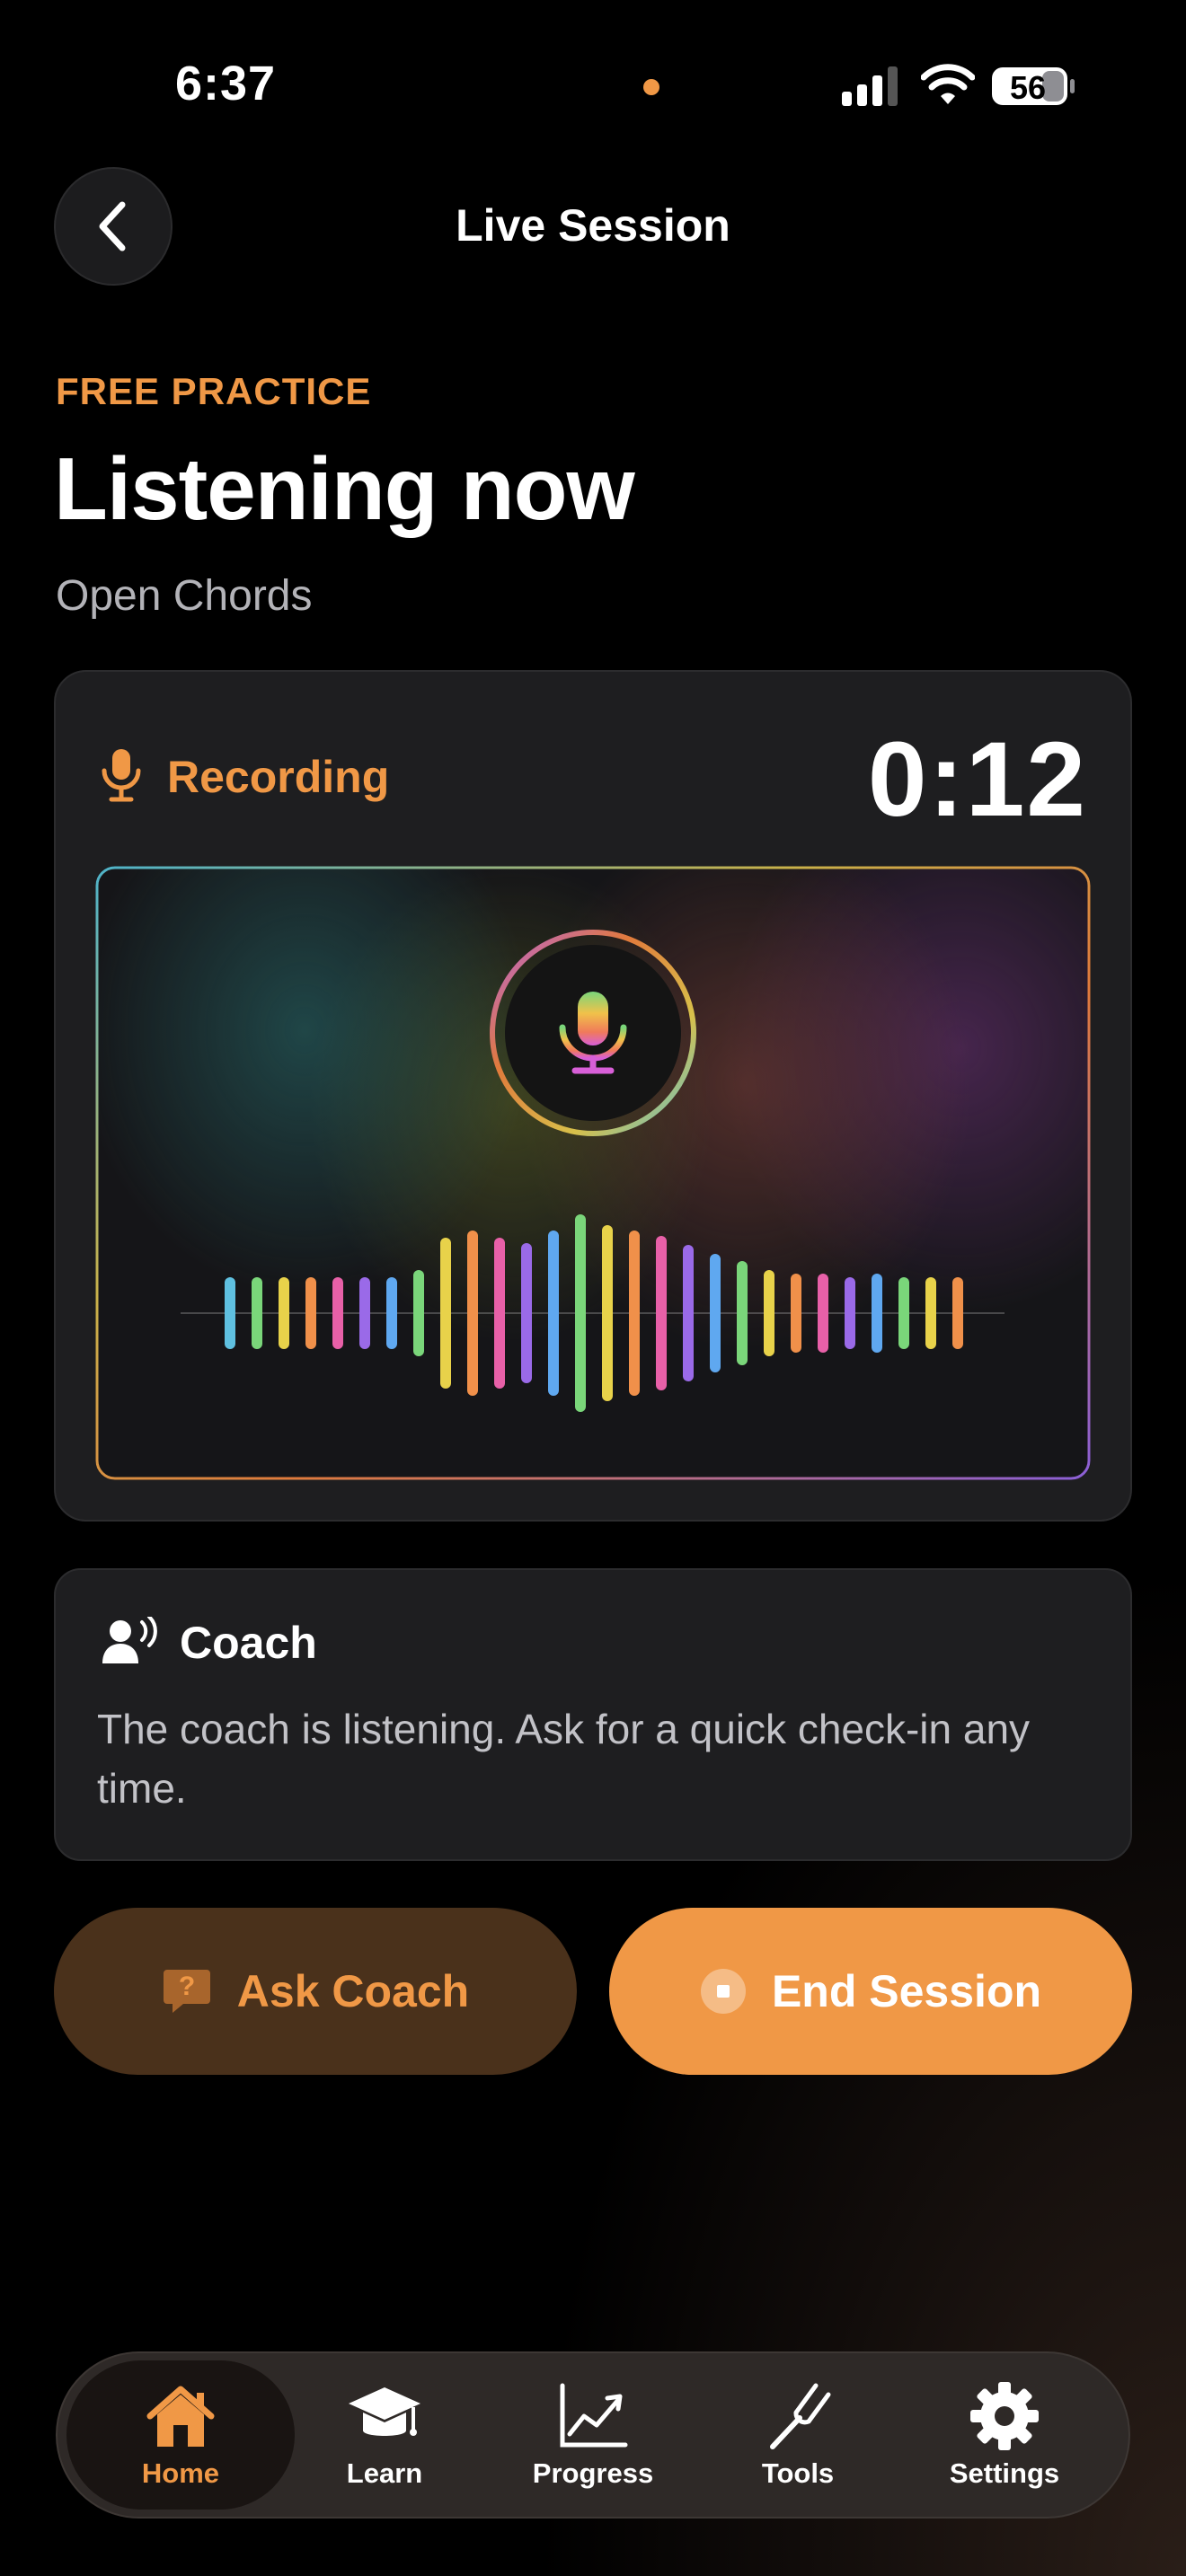 The image size is (1186, 2576). Describe the element at coordinates (180, 2473) in the screenshot. I see `tab-home-label: Home` at that location.